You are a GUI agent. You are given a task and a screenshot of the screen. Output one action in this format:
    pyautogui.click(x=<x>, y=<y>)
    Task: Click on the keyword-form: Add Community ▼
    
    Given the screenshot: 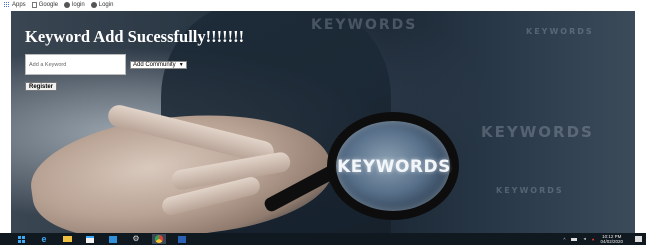 What is the action you would take?
    pyautogui.click(x=106, y=64)
    